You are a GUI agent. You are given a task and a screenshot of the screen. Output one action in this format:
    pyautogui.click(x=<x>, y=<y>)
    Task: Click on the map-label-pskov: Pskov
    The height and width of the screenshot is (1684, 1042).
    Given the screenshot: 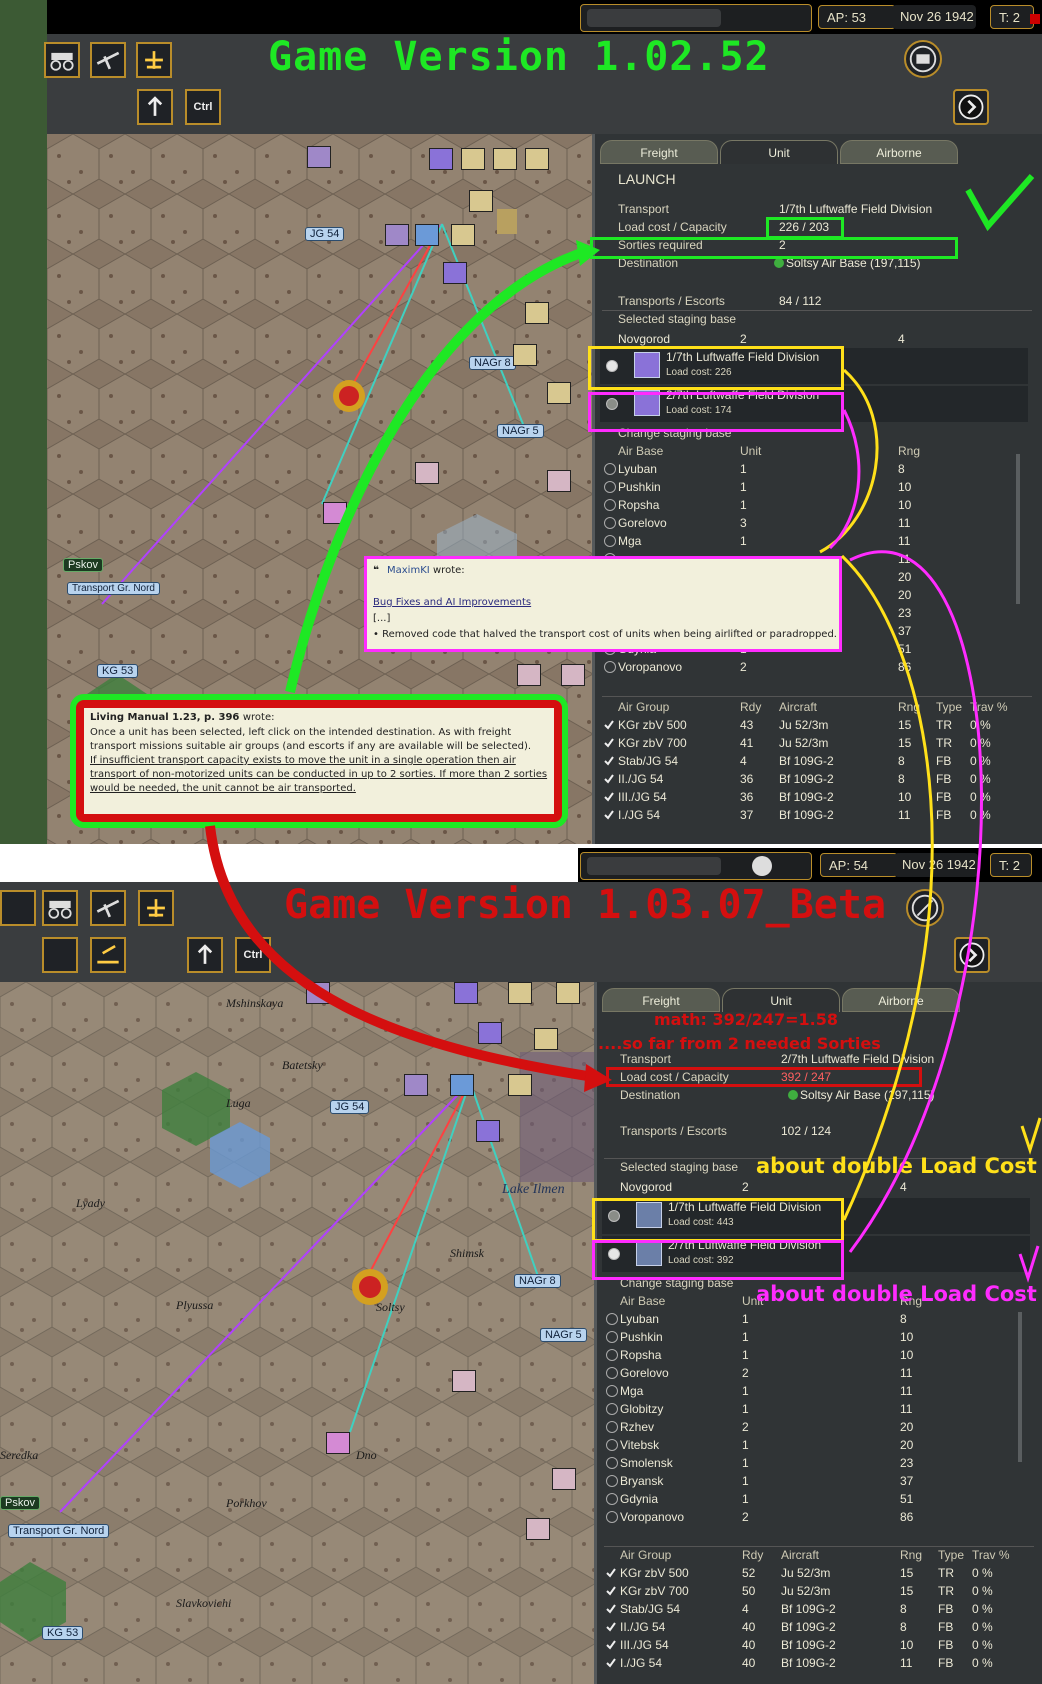 What is the action you would take?
    pyautogui.click(x=83, y=565)
    